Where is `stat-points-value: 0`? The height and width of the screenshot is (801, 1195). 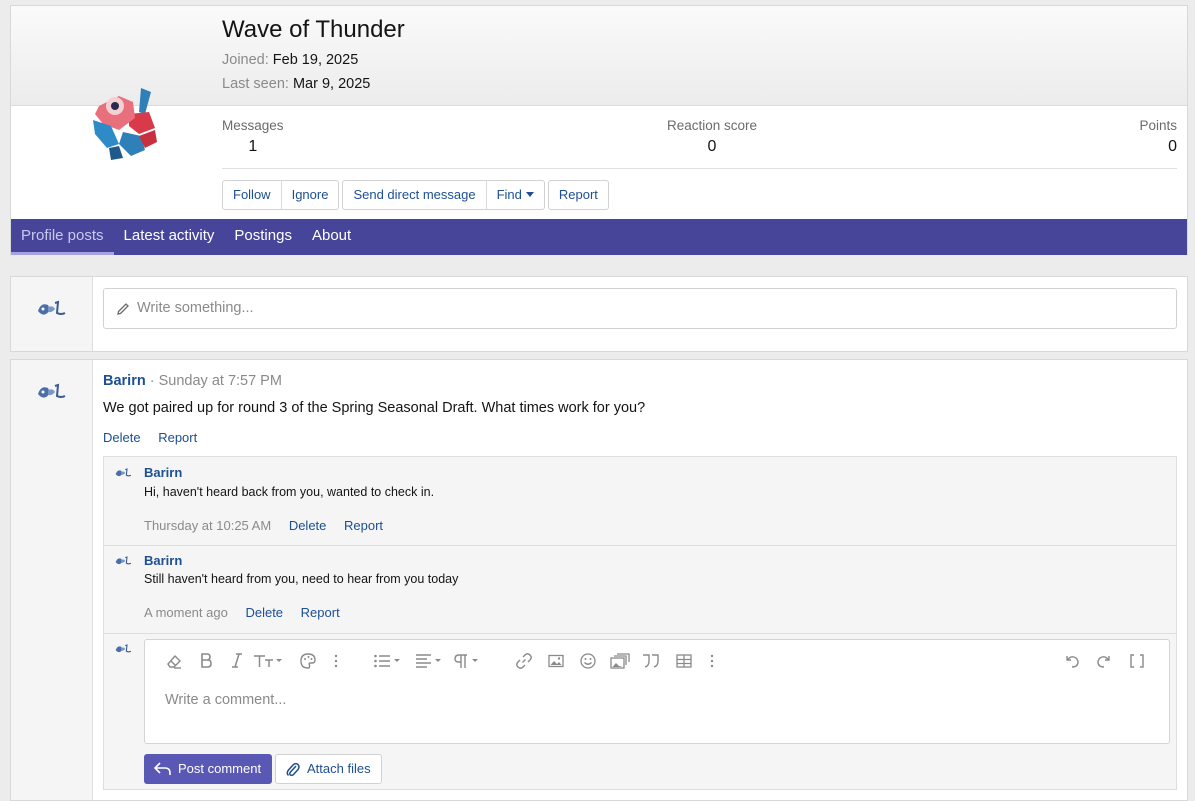
stat-points-value: 0 is located at coordinates (1172, 146).